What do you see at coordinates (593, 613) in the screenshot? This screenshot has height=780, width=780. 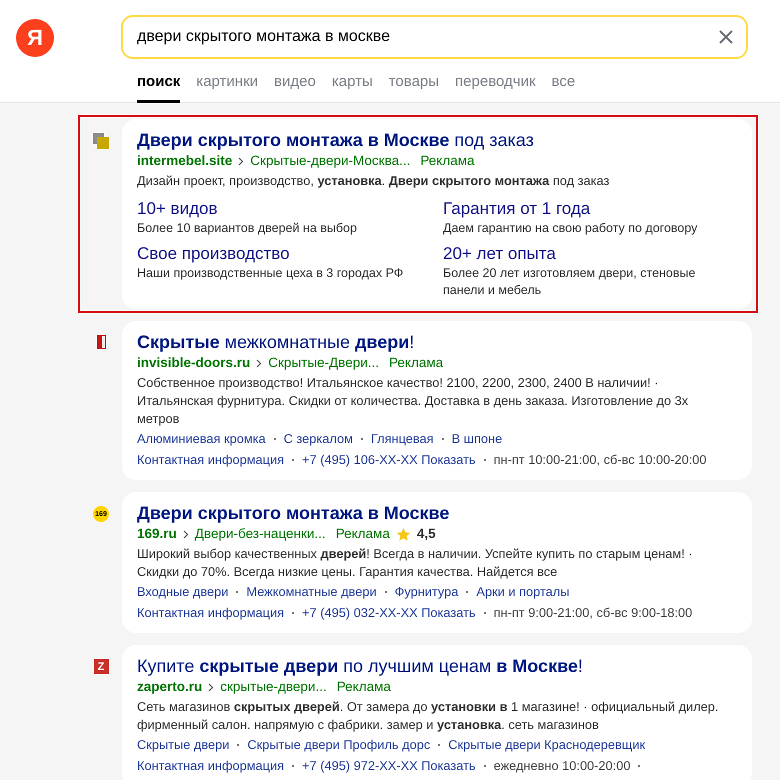 I see `opening-hours: пн-пт 9:00-21:00, сб-вс 9:00-18:00` at bounding box center [593, 613].